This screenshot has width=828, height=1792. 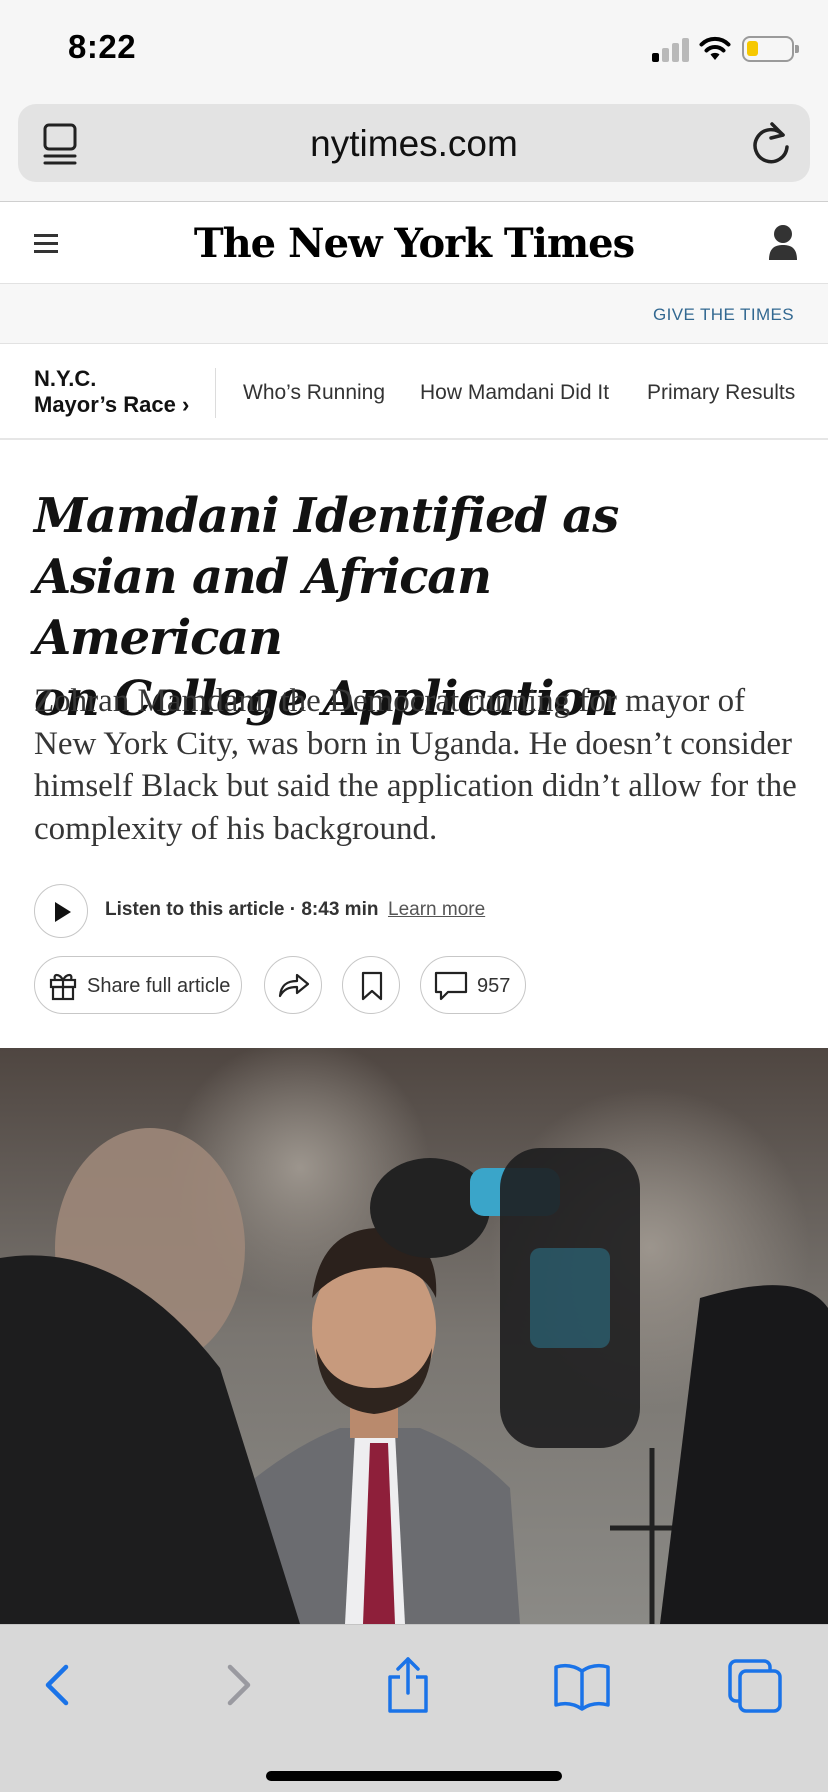 I want to click on masthead-logo: The New York Times, so click(x=414, y=243).